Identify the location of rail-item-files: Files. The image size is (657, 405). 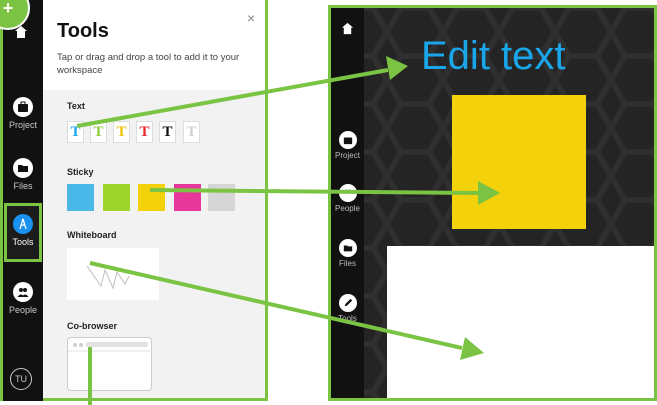
(23, 174).